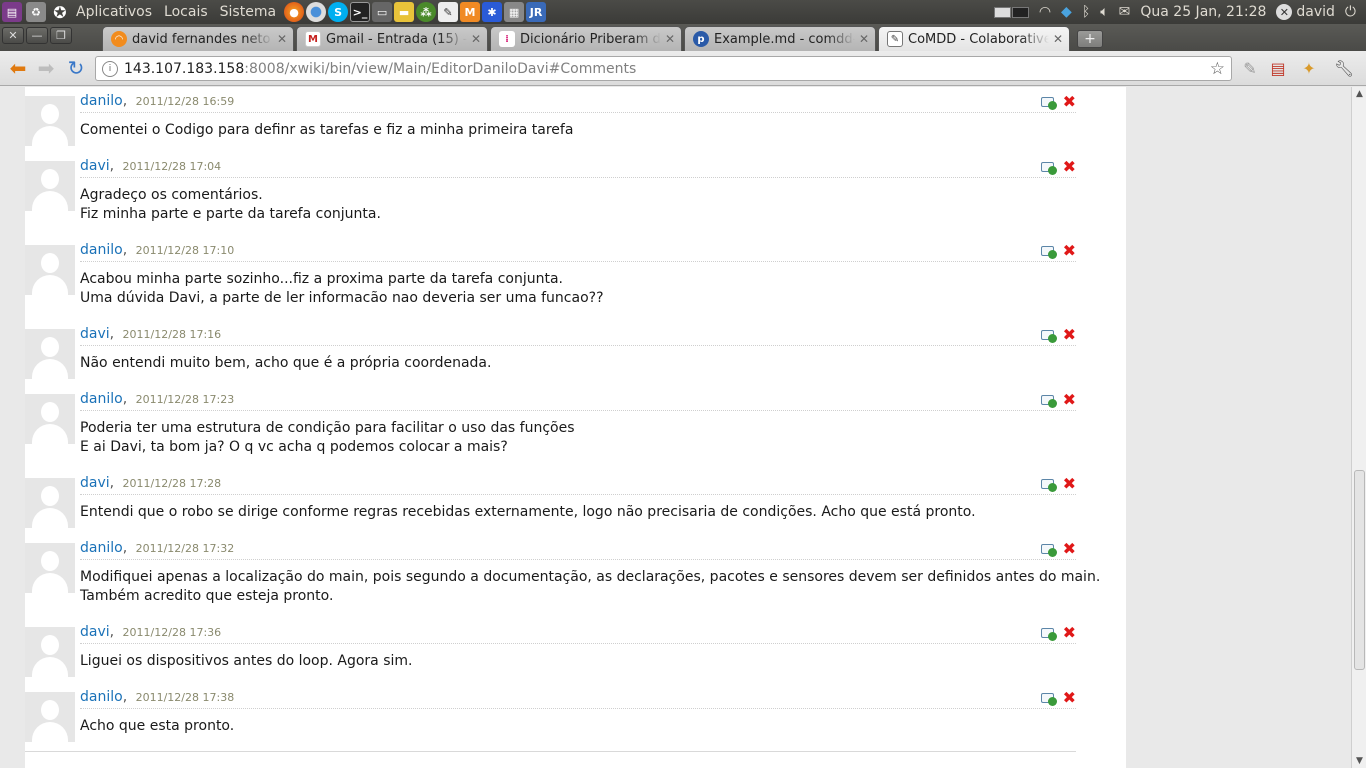 The width and height of the screenshot is (1366, 768). What do you see at coordinates (780, 38) in the screenshot?
I see `tab-example-md: p Example.md - comdd-e ✕` at bounding box center [780, 38].